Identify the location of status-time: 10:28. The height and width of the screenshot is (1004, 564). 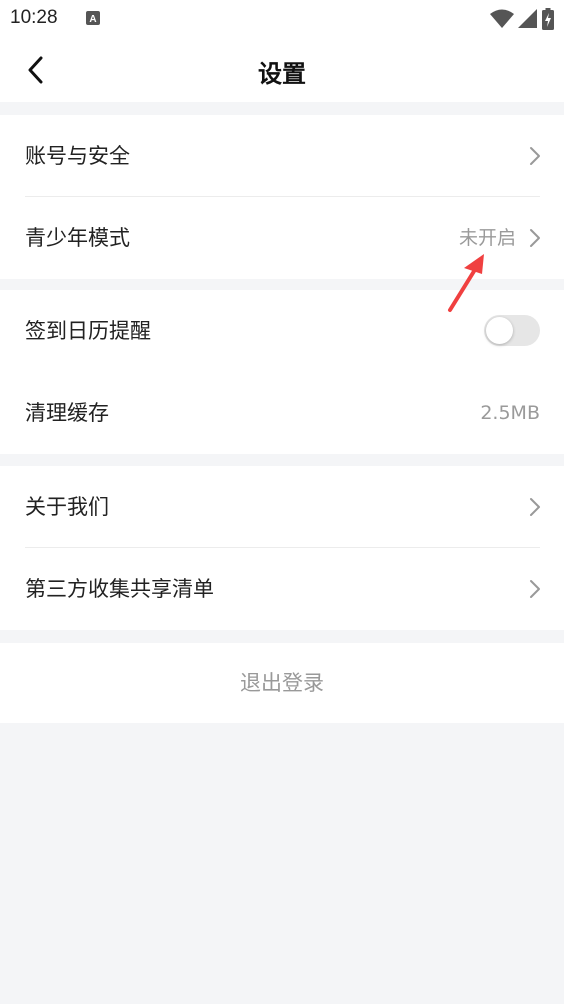
(34, 17).